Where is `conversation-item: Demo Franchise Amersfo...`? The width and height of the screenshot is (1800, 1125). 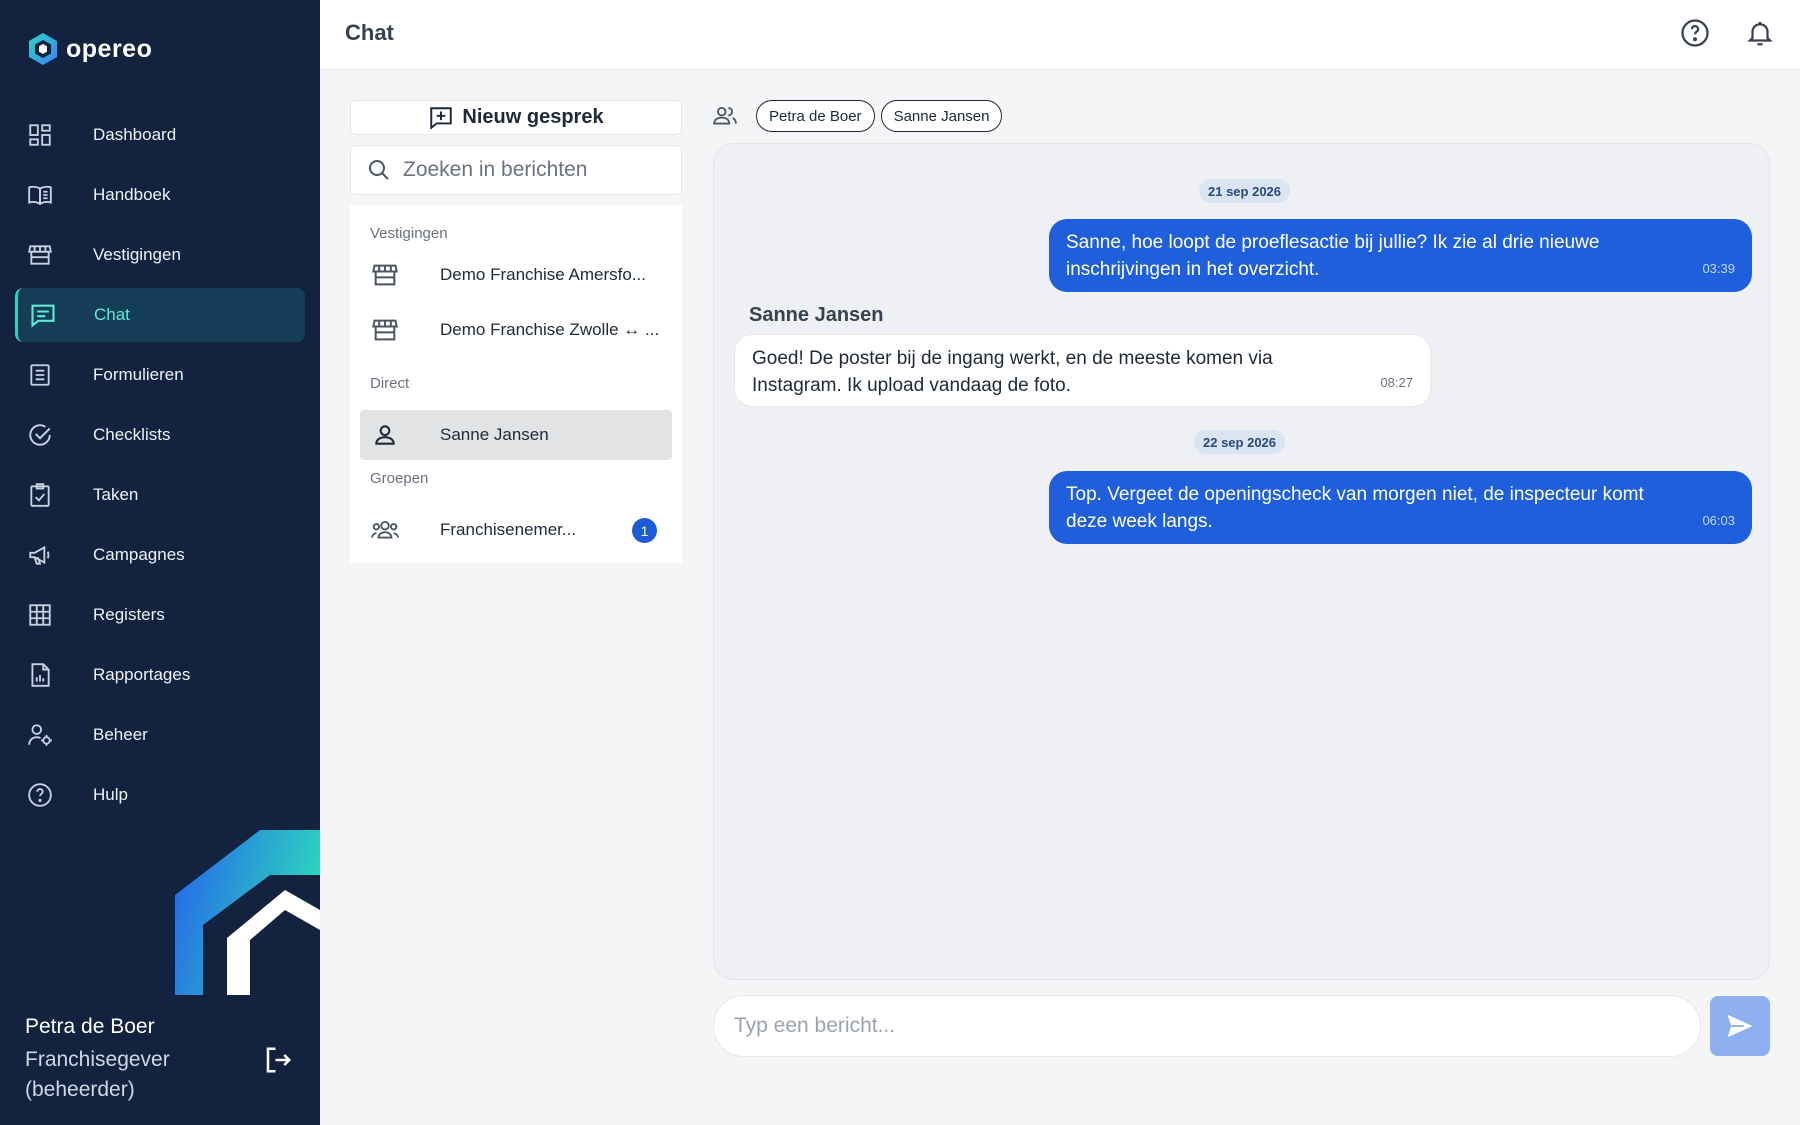
conversation-item: Demo Franchise Amersfo... is located at coordinates (516, 275).